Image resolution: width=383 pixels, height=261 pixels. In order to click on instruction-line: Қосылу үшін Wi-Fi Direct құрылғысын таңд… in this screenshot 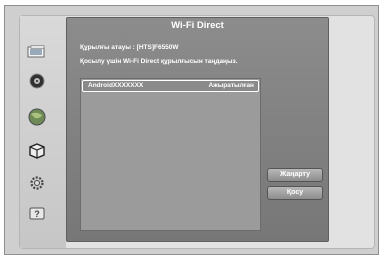, I will do `click(159, 61)`.